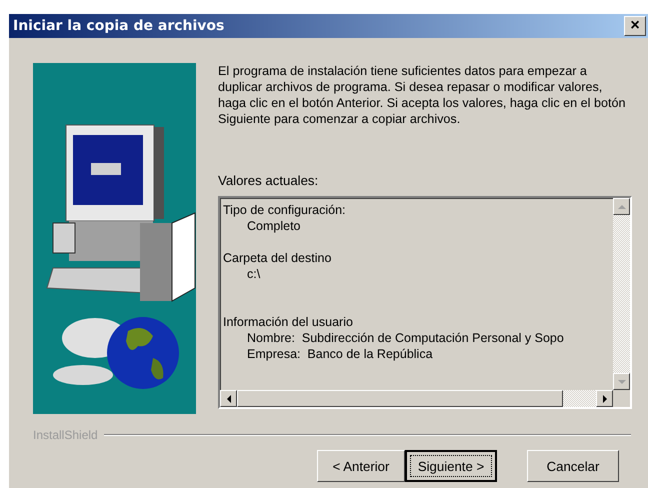  Describe the element at coordinates (228, 398) in the screenshot. I see `arrow-left-icon` at that location.